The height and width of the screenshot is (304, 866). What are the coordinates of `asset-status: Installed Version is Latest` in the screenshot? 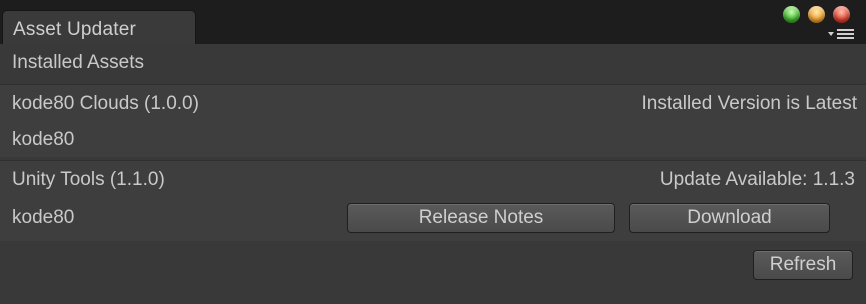 It's located at (749, 103).